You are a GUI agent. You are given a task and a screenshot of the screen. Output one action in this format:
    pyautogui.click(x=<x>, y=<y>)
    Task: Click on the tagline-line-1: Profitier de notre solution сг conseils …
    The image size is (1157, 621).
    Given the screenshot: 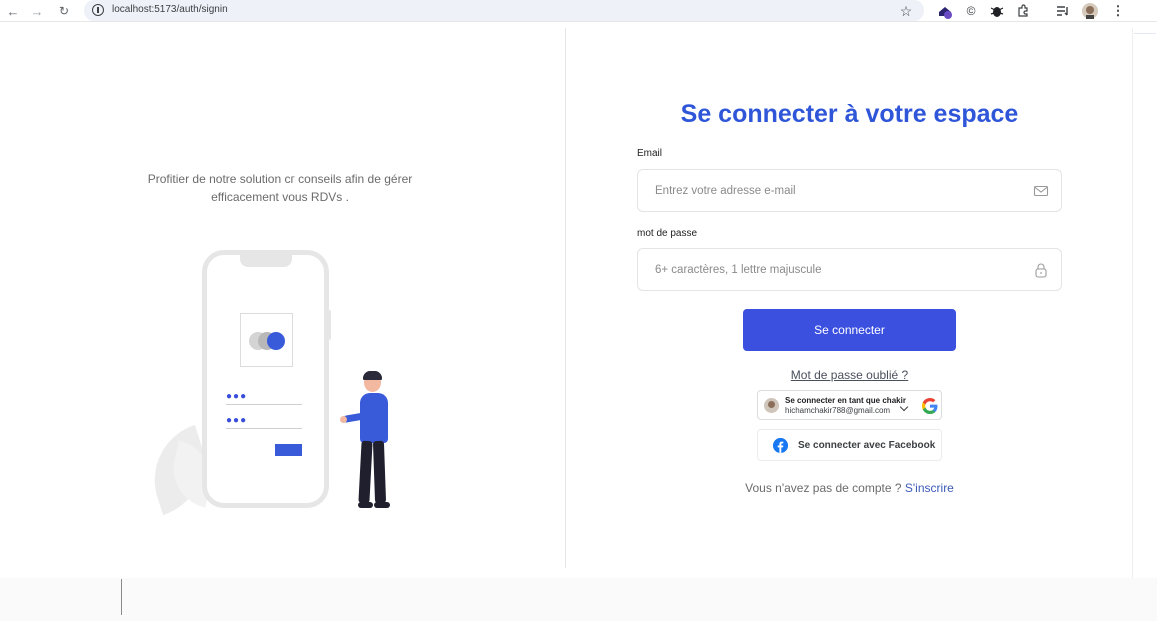 What is the action you would take?
    pyautogui.click(x=280, y=179)
    